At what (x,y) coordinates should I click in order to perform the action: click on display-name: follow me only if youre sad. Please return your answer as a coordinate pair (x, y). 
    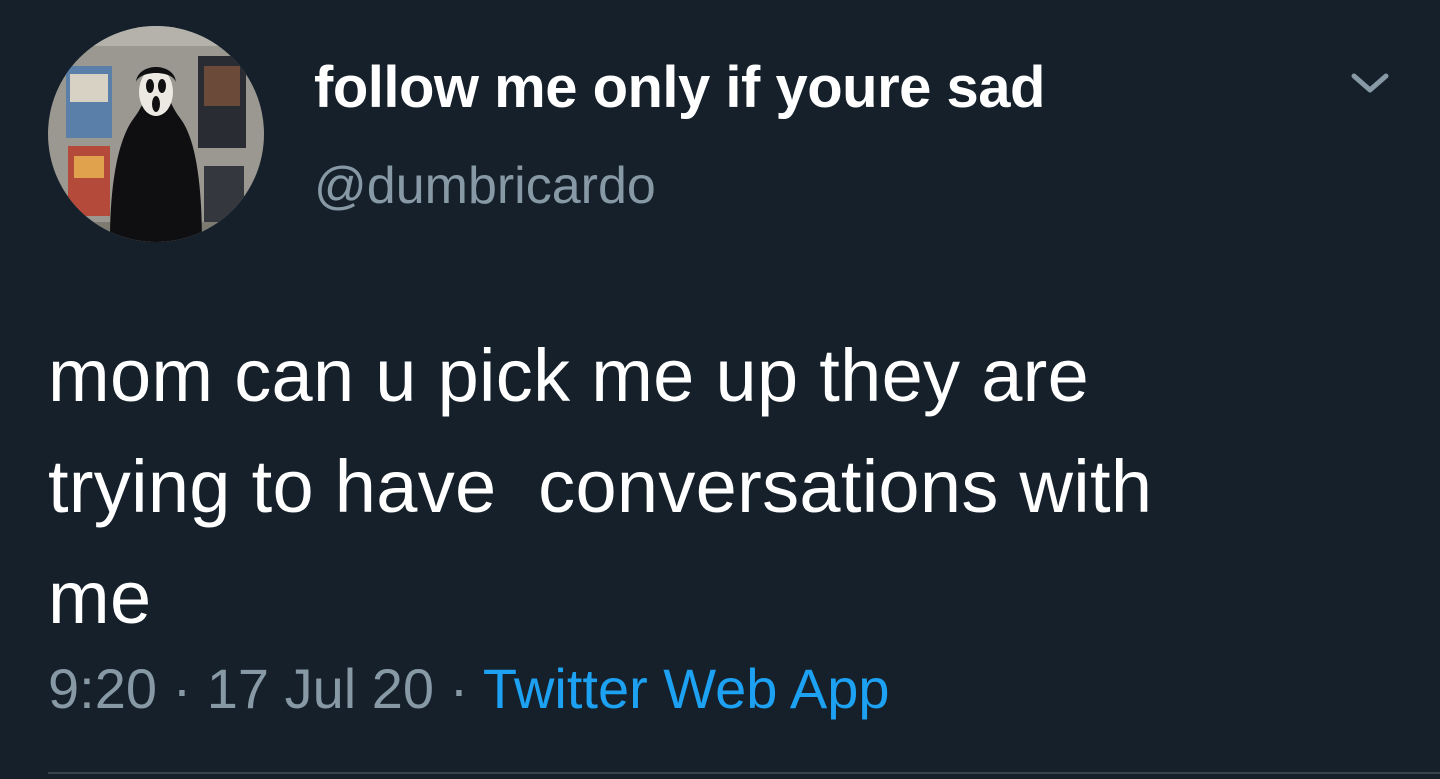
    Looking at the image, I should click on (679, 87).